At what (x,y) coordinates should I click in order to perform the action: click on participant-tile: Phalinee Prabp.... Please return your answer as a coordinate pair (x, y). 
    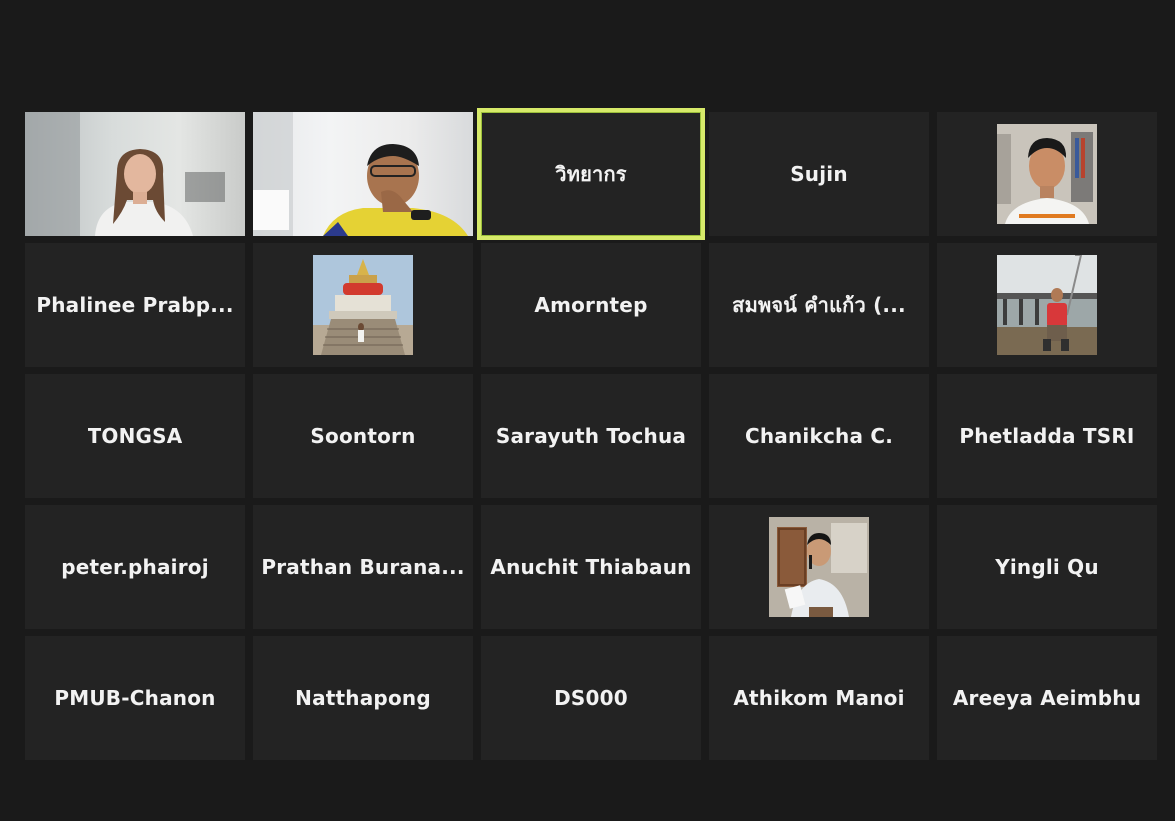
    Looking at the image, I should click on (135, 305).